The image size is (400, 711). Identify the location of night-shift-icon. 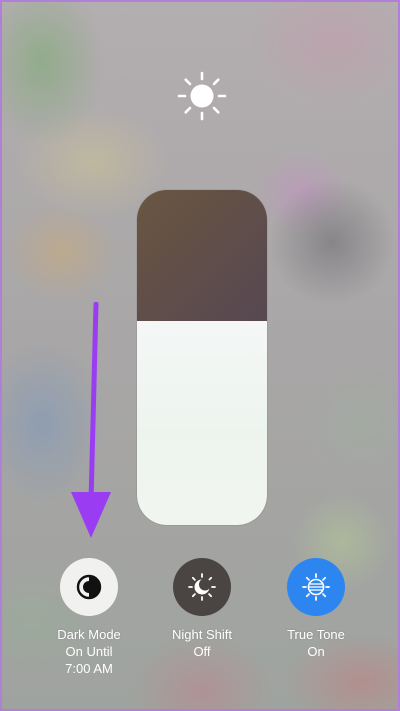
(202, 587).